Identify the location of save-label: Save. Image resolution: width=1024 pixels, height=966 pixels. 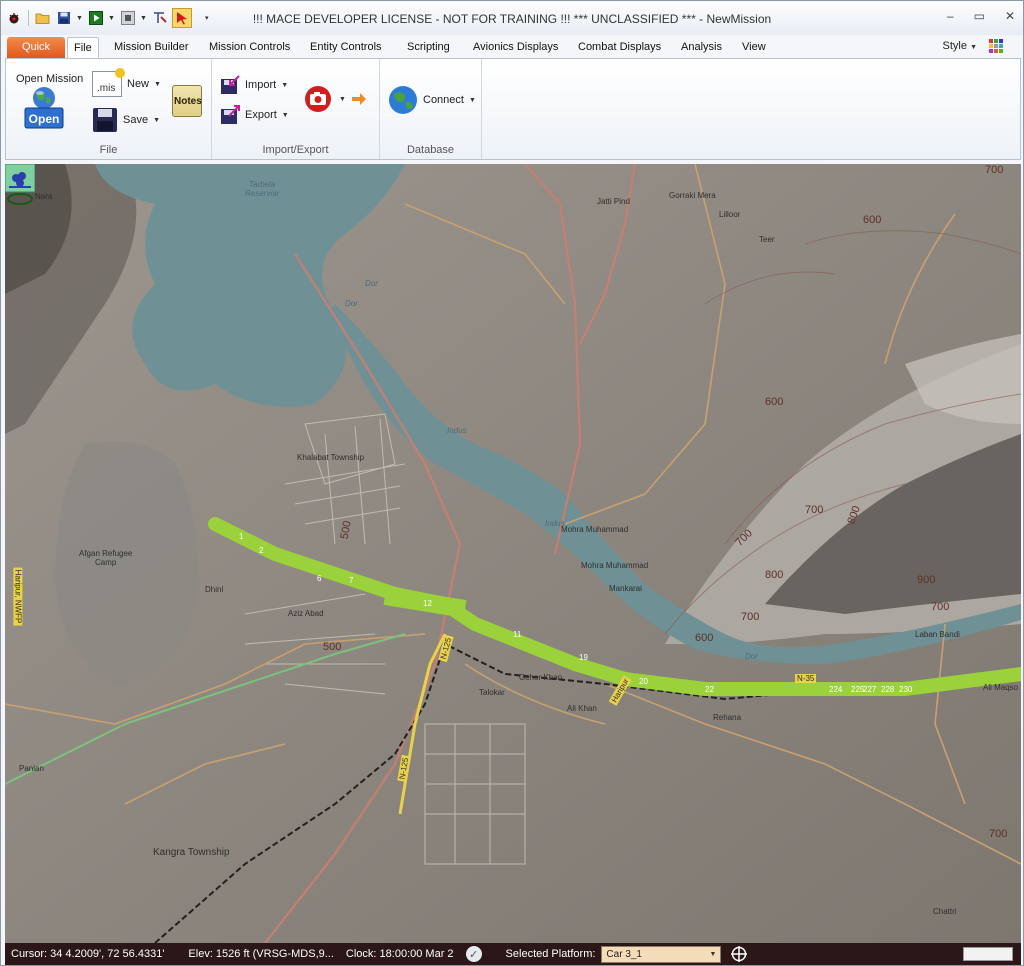
(136, 120).